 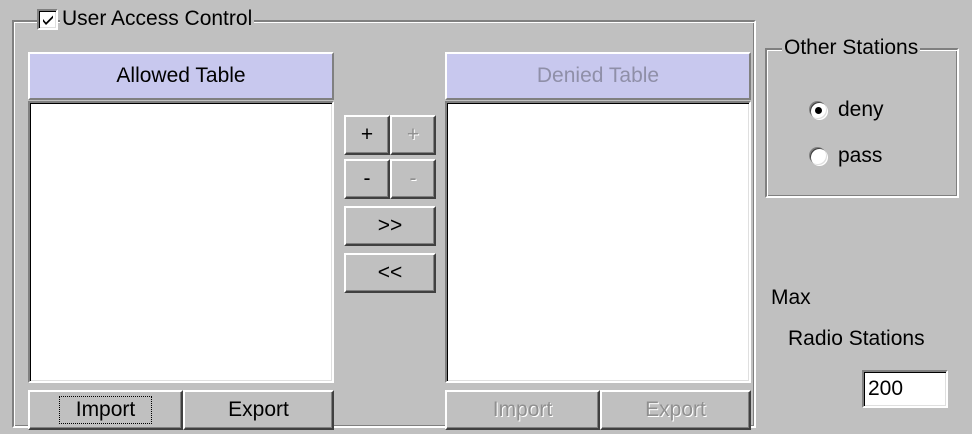 I want to click on allowed-export-button: Export, so click(x=258, y=410).